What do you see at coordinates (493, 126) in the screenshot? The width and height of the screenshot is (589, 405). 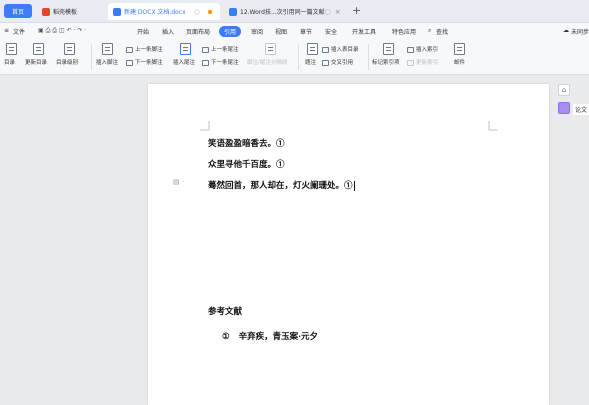 I see `margin-corner-top-right` at bounding box center [493, 126].